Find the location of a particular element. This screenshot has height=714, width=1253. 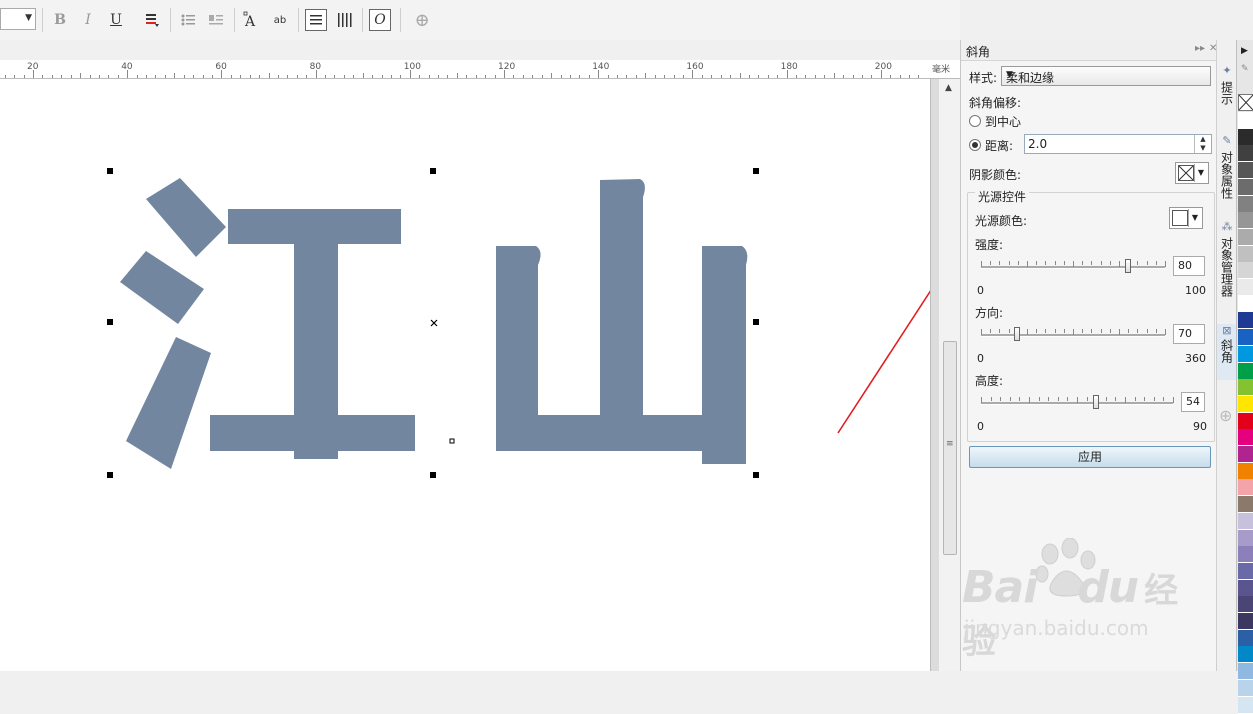

tab-bevel: ⊠ 斜角 is located at coordinates (1227, 352).